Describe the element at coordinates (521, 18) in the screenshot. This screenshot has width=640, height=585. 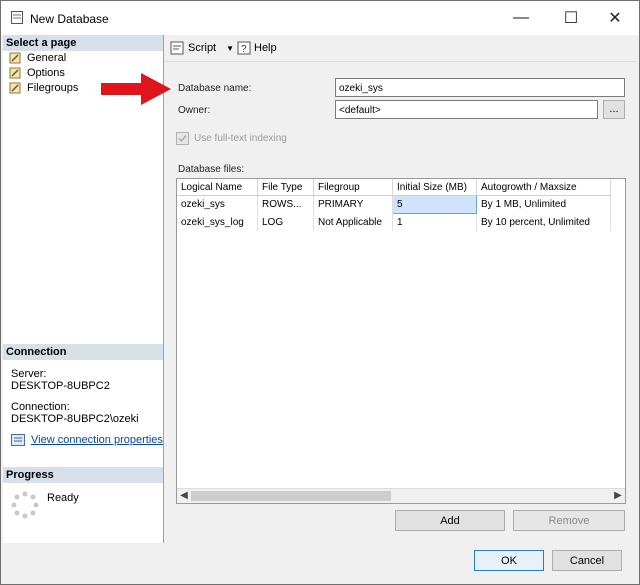
I see `minimize-button: —` at that location.